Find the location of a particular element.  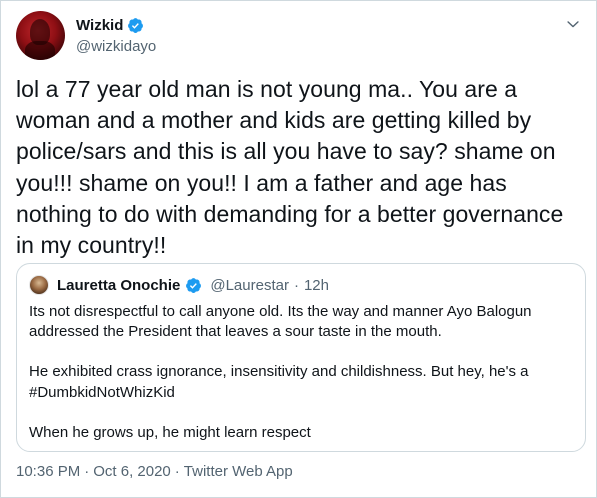

tweet-time: 10:36 PM is located at coordinates (48, 471).